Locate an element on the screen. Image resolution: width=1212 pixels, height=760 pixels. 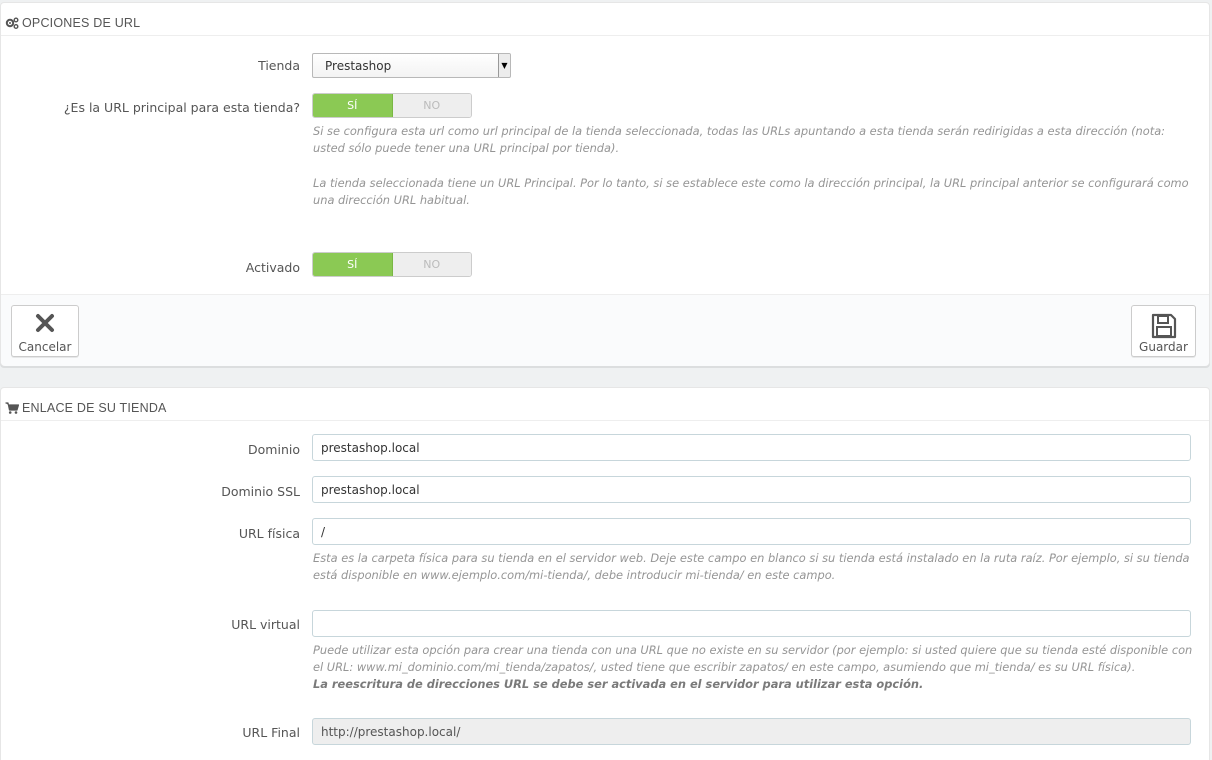
store-select: Prestashop ▼ is located at coordinates (411, 65).